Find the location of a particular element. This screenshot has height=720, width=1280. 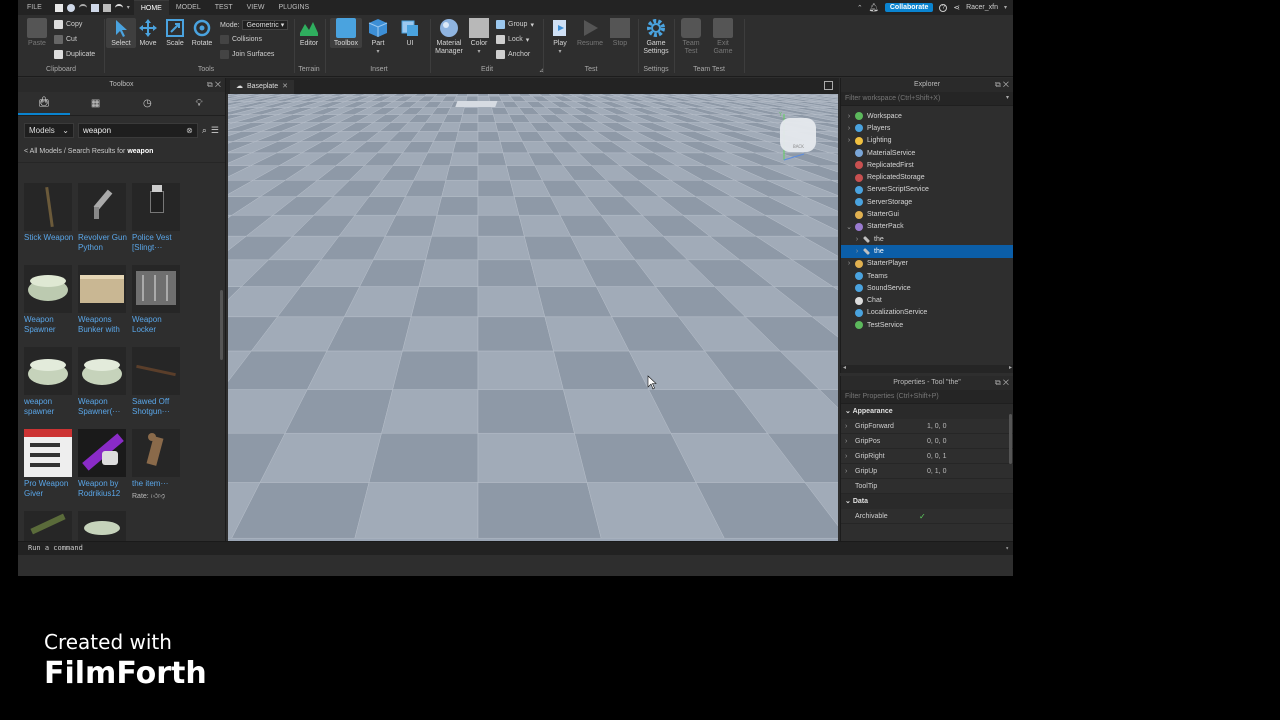

join-surfaces-toggle: Join Surfaces is located at coordinates (247, 54).